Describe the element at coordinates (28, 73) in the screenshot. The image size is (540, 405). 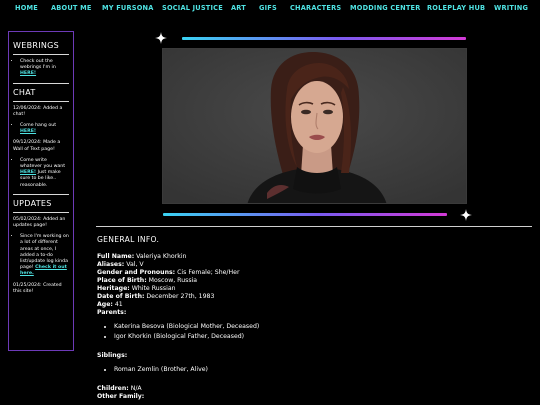
I see `webrings-link: HERE!` at that location.